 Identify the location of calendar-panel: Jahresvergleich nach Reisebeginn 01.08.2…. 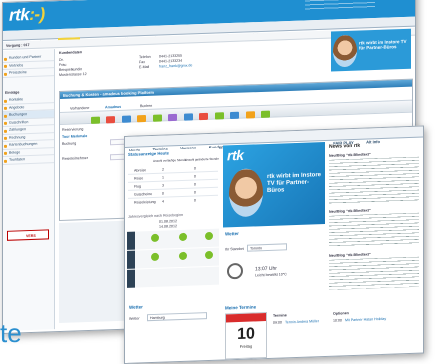
(173, 252).